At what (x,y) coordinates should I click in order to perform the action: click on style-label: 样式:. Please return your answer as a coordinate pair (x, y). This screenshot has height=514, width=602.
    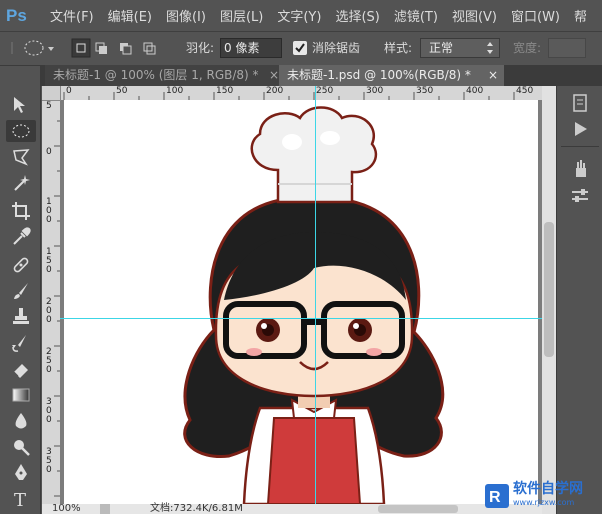
    Looking at the image, I should click on (398, 48).